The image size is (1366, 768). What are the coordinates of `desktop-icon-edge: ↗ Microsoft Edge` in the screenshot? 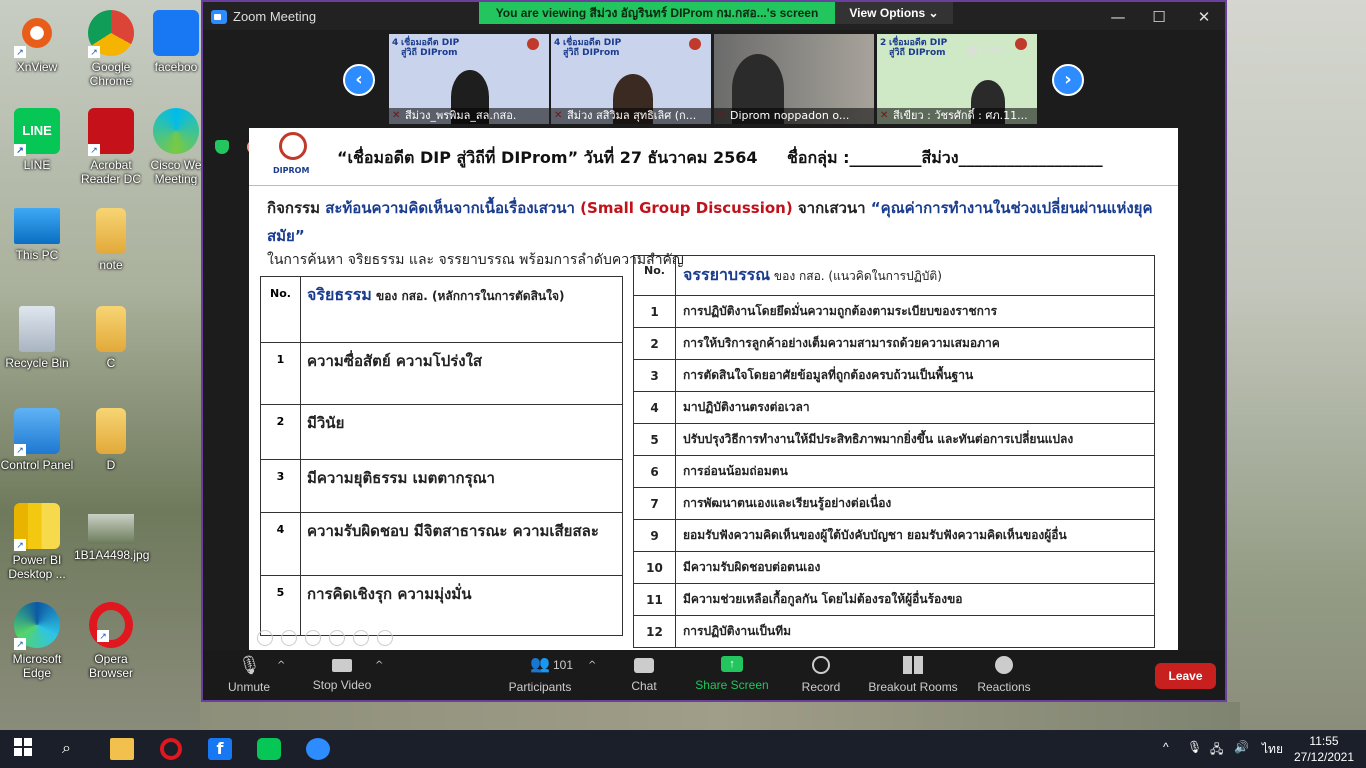 It's located at (37, 641).